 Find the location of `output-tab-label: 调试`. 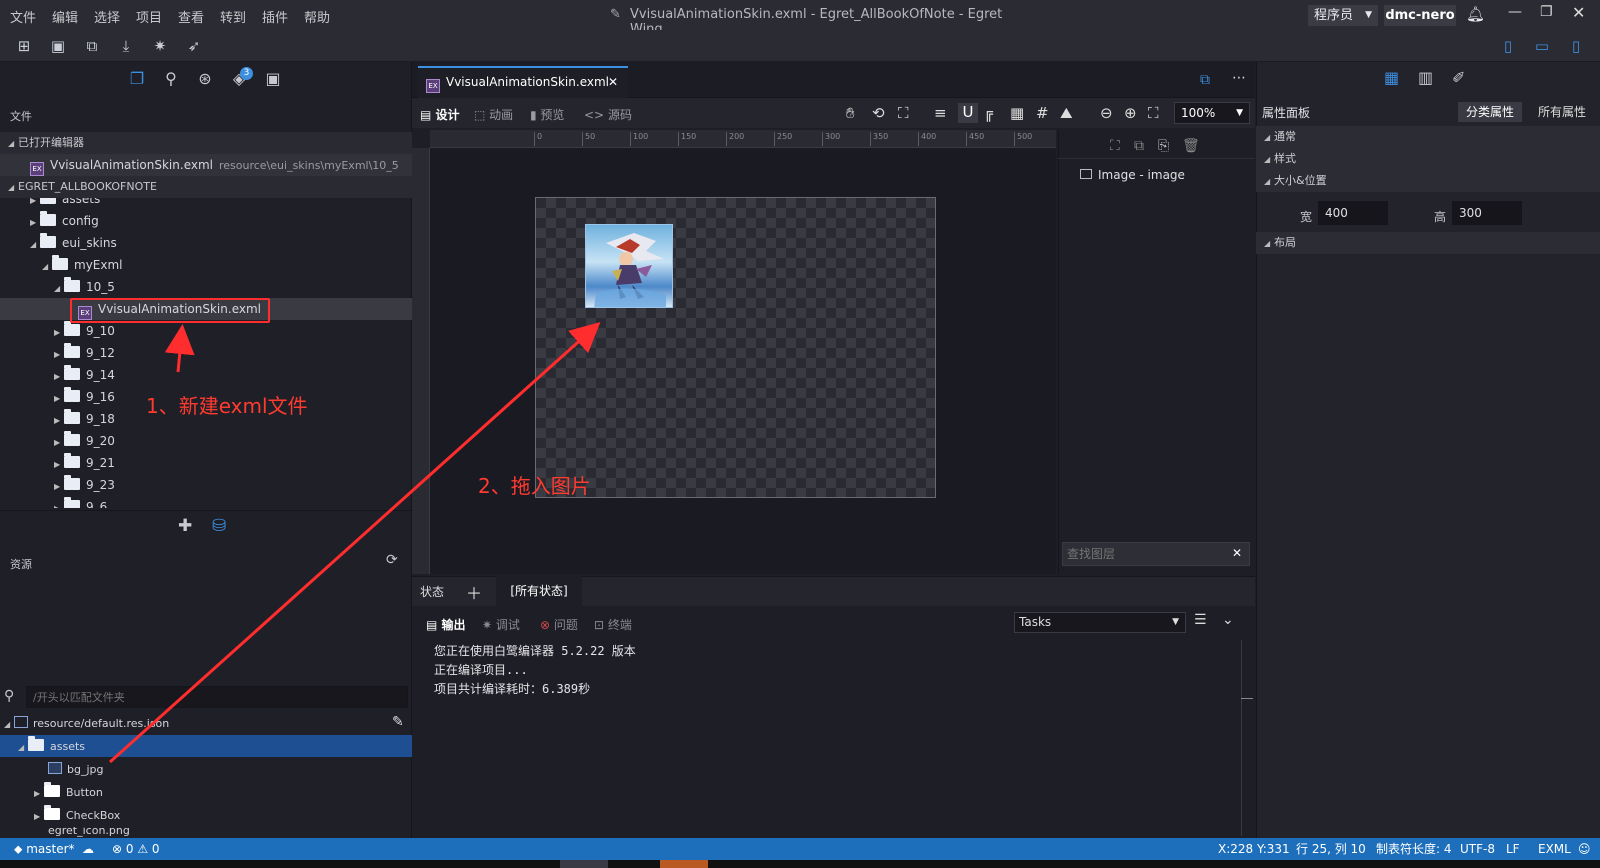

output-tab-label: 调试 is located at coordinates (507, 625).